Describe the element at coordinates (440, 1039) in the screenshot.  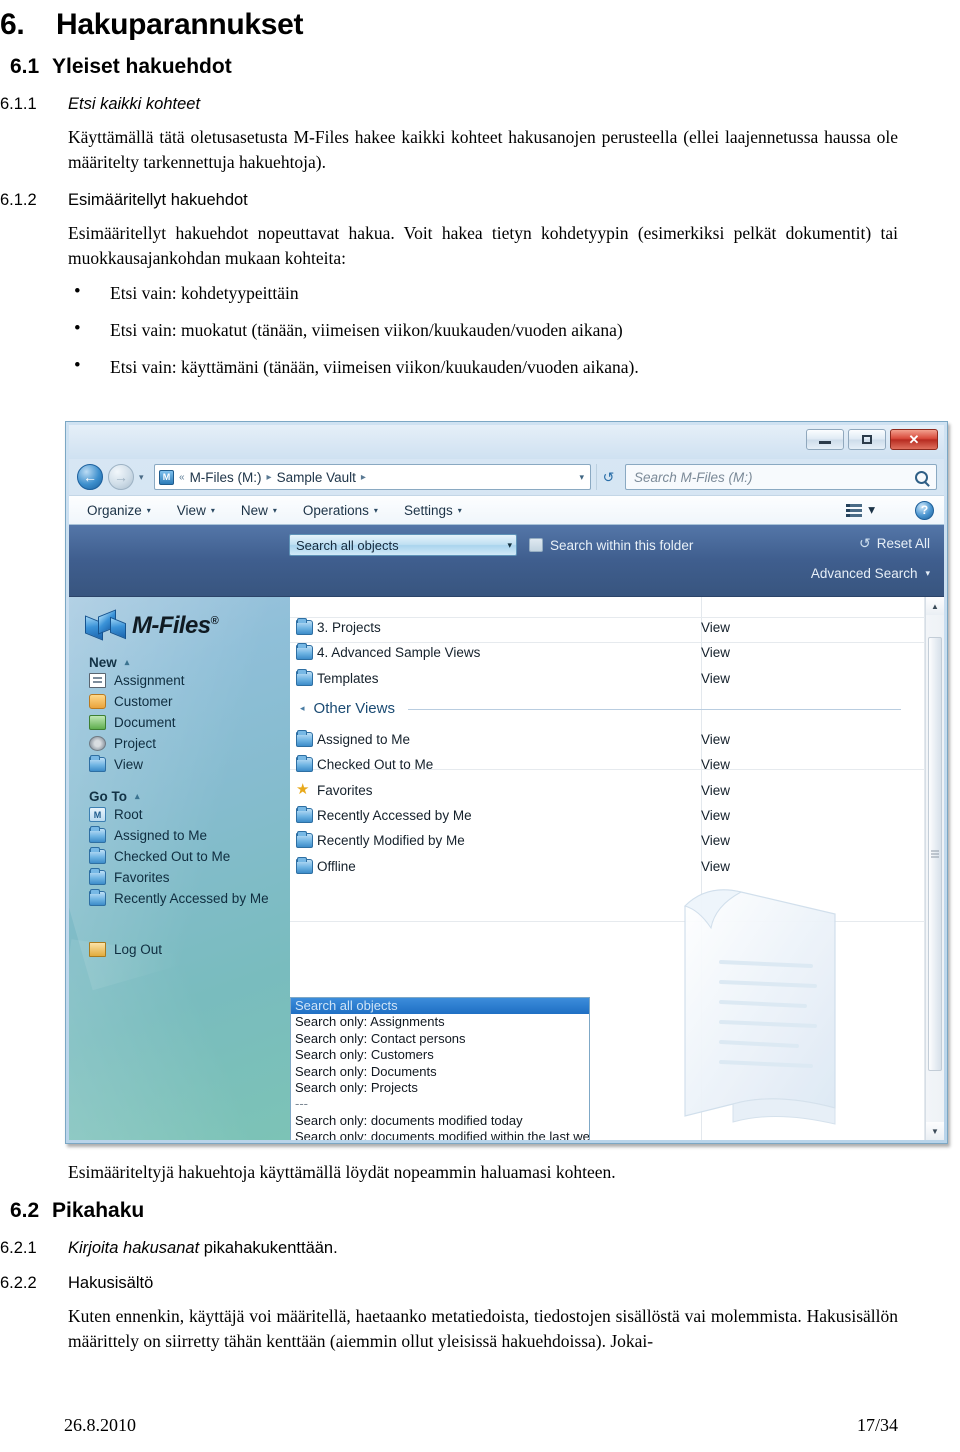
I see `dropdown-item: Search only: Contact persons` at that location.